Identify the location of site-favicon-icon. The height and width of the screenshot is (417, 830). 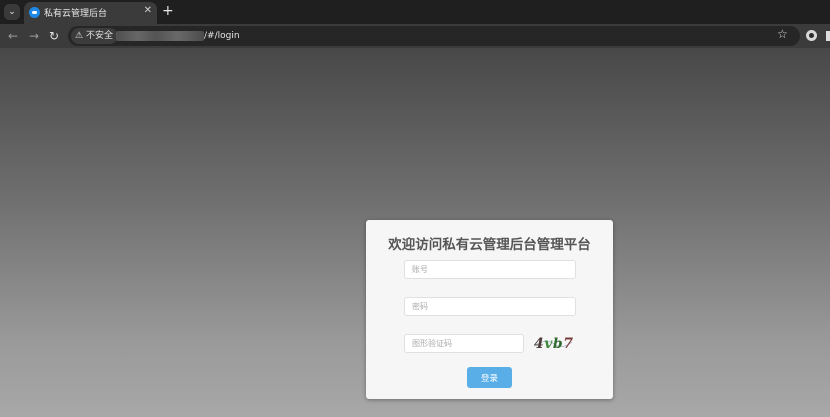
(34, 12).